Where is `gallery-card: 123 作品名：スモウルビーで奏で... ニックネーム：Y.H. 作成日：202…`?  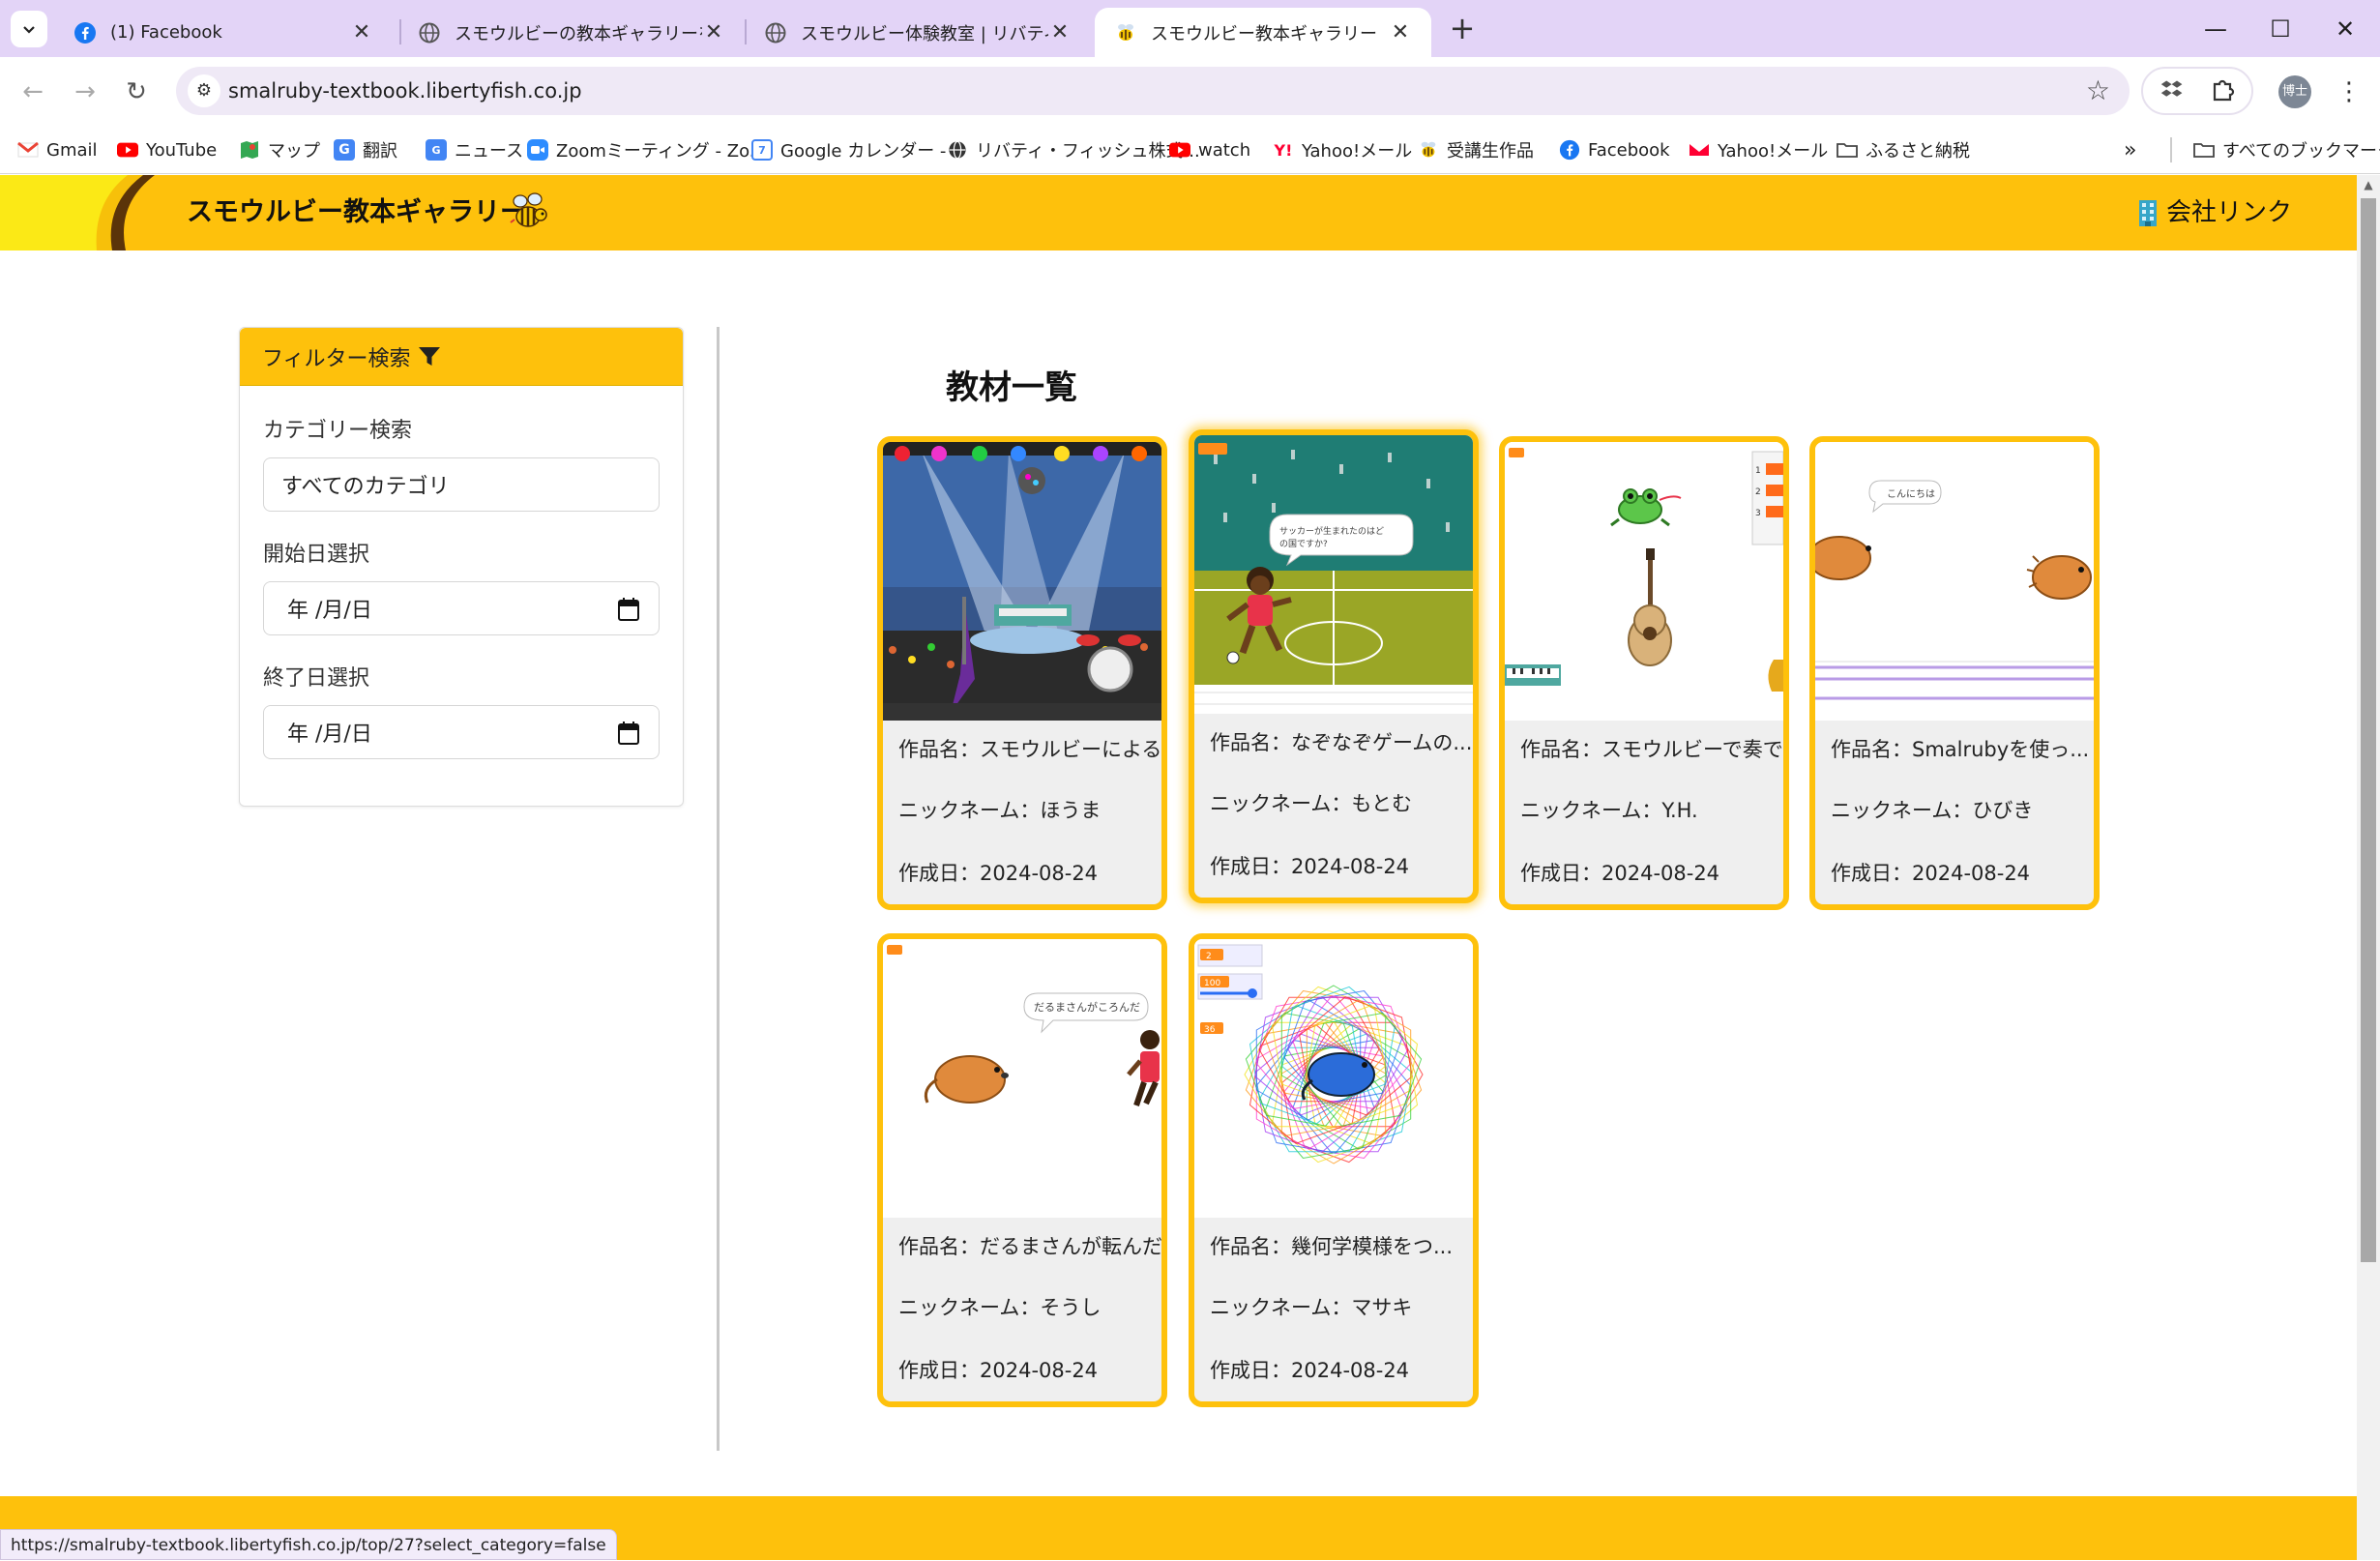 gallery-card: 123 作品名：スモウルビーで奏で... ニックネーム：Y.H. 作成日：202… is located at coordinates (1644, 673).